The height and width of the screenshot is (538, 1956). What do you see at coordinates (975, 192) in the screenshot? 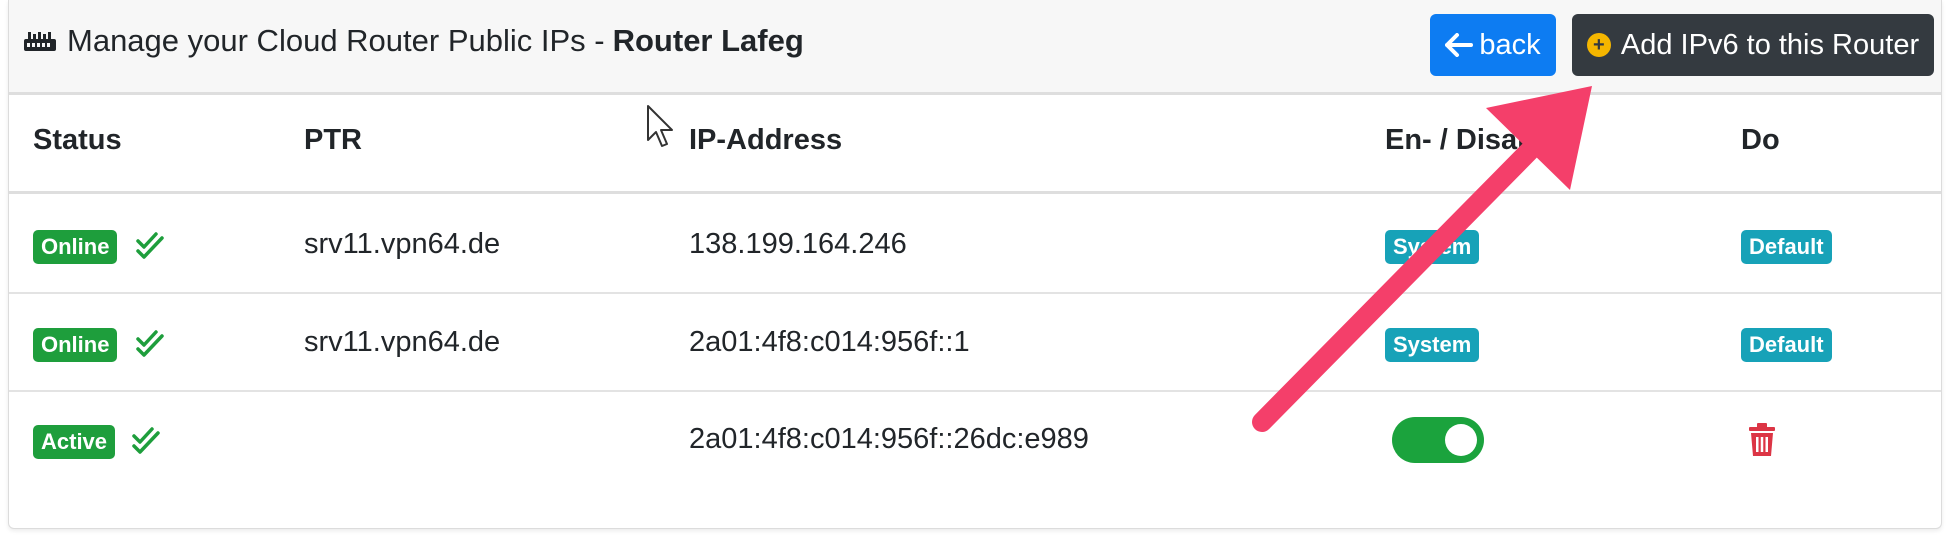
I see `table-header-divider` at bounding box center [975, 192].